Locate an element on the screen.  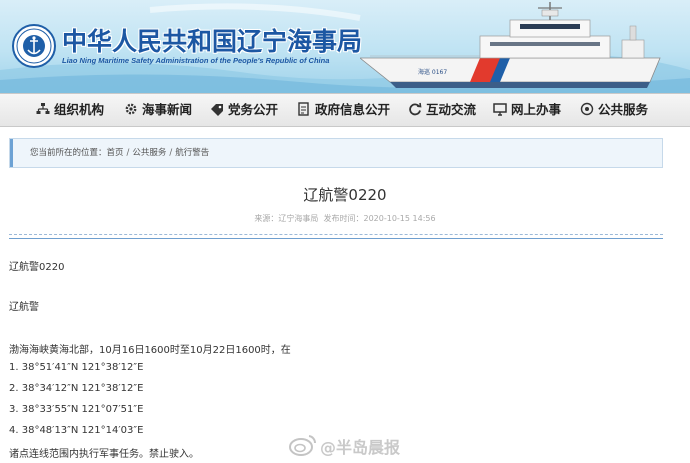
nav-item-gov-info: 政府信息公开 is located at coordinates (343, 110).